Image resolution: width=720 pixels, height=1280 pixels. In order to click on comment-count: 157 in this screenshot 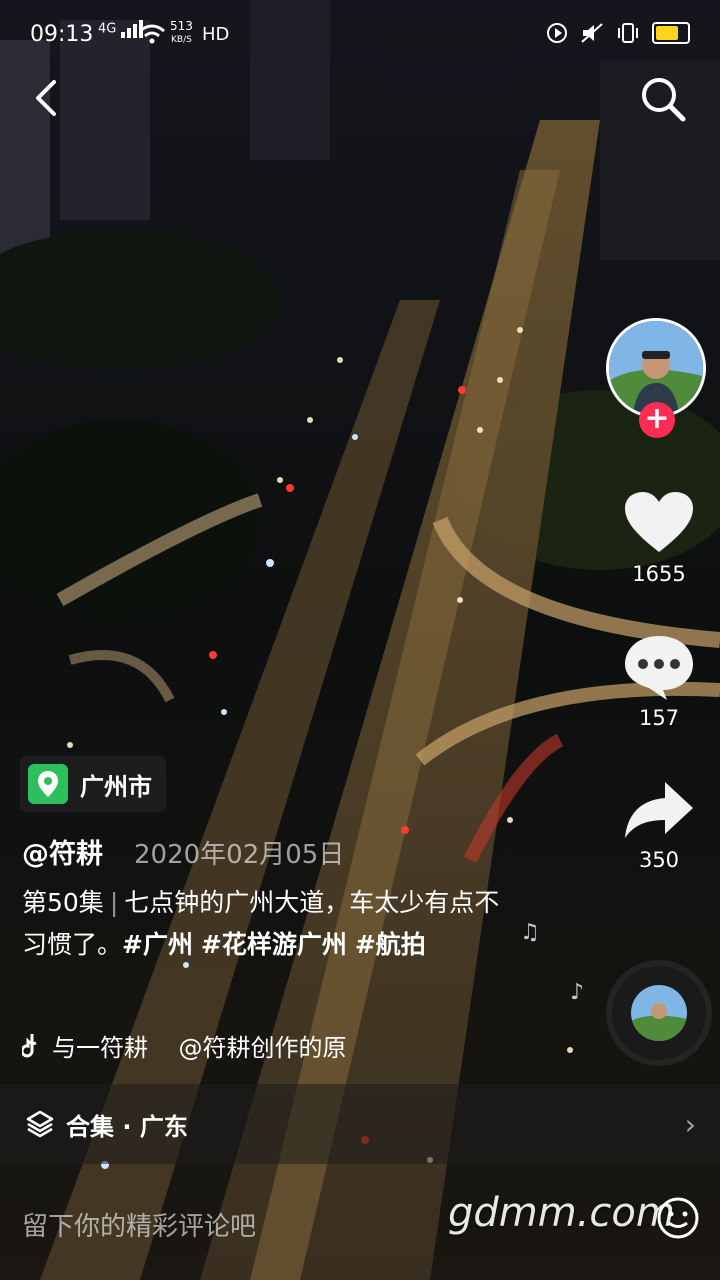, I will do `click(659, 718)`.